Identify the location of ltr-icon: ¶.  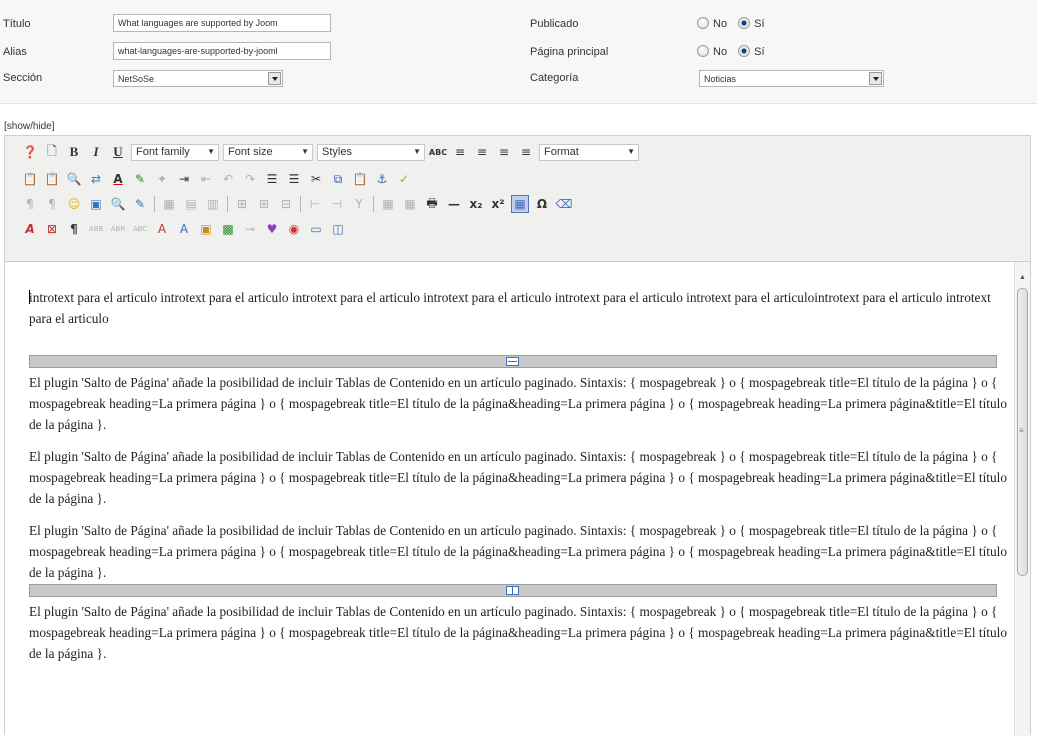
(30, 204).